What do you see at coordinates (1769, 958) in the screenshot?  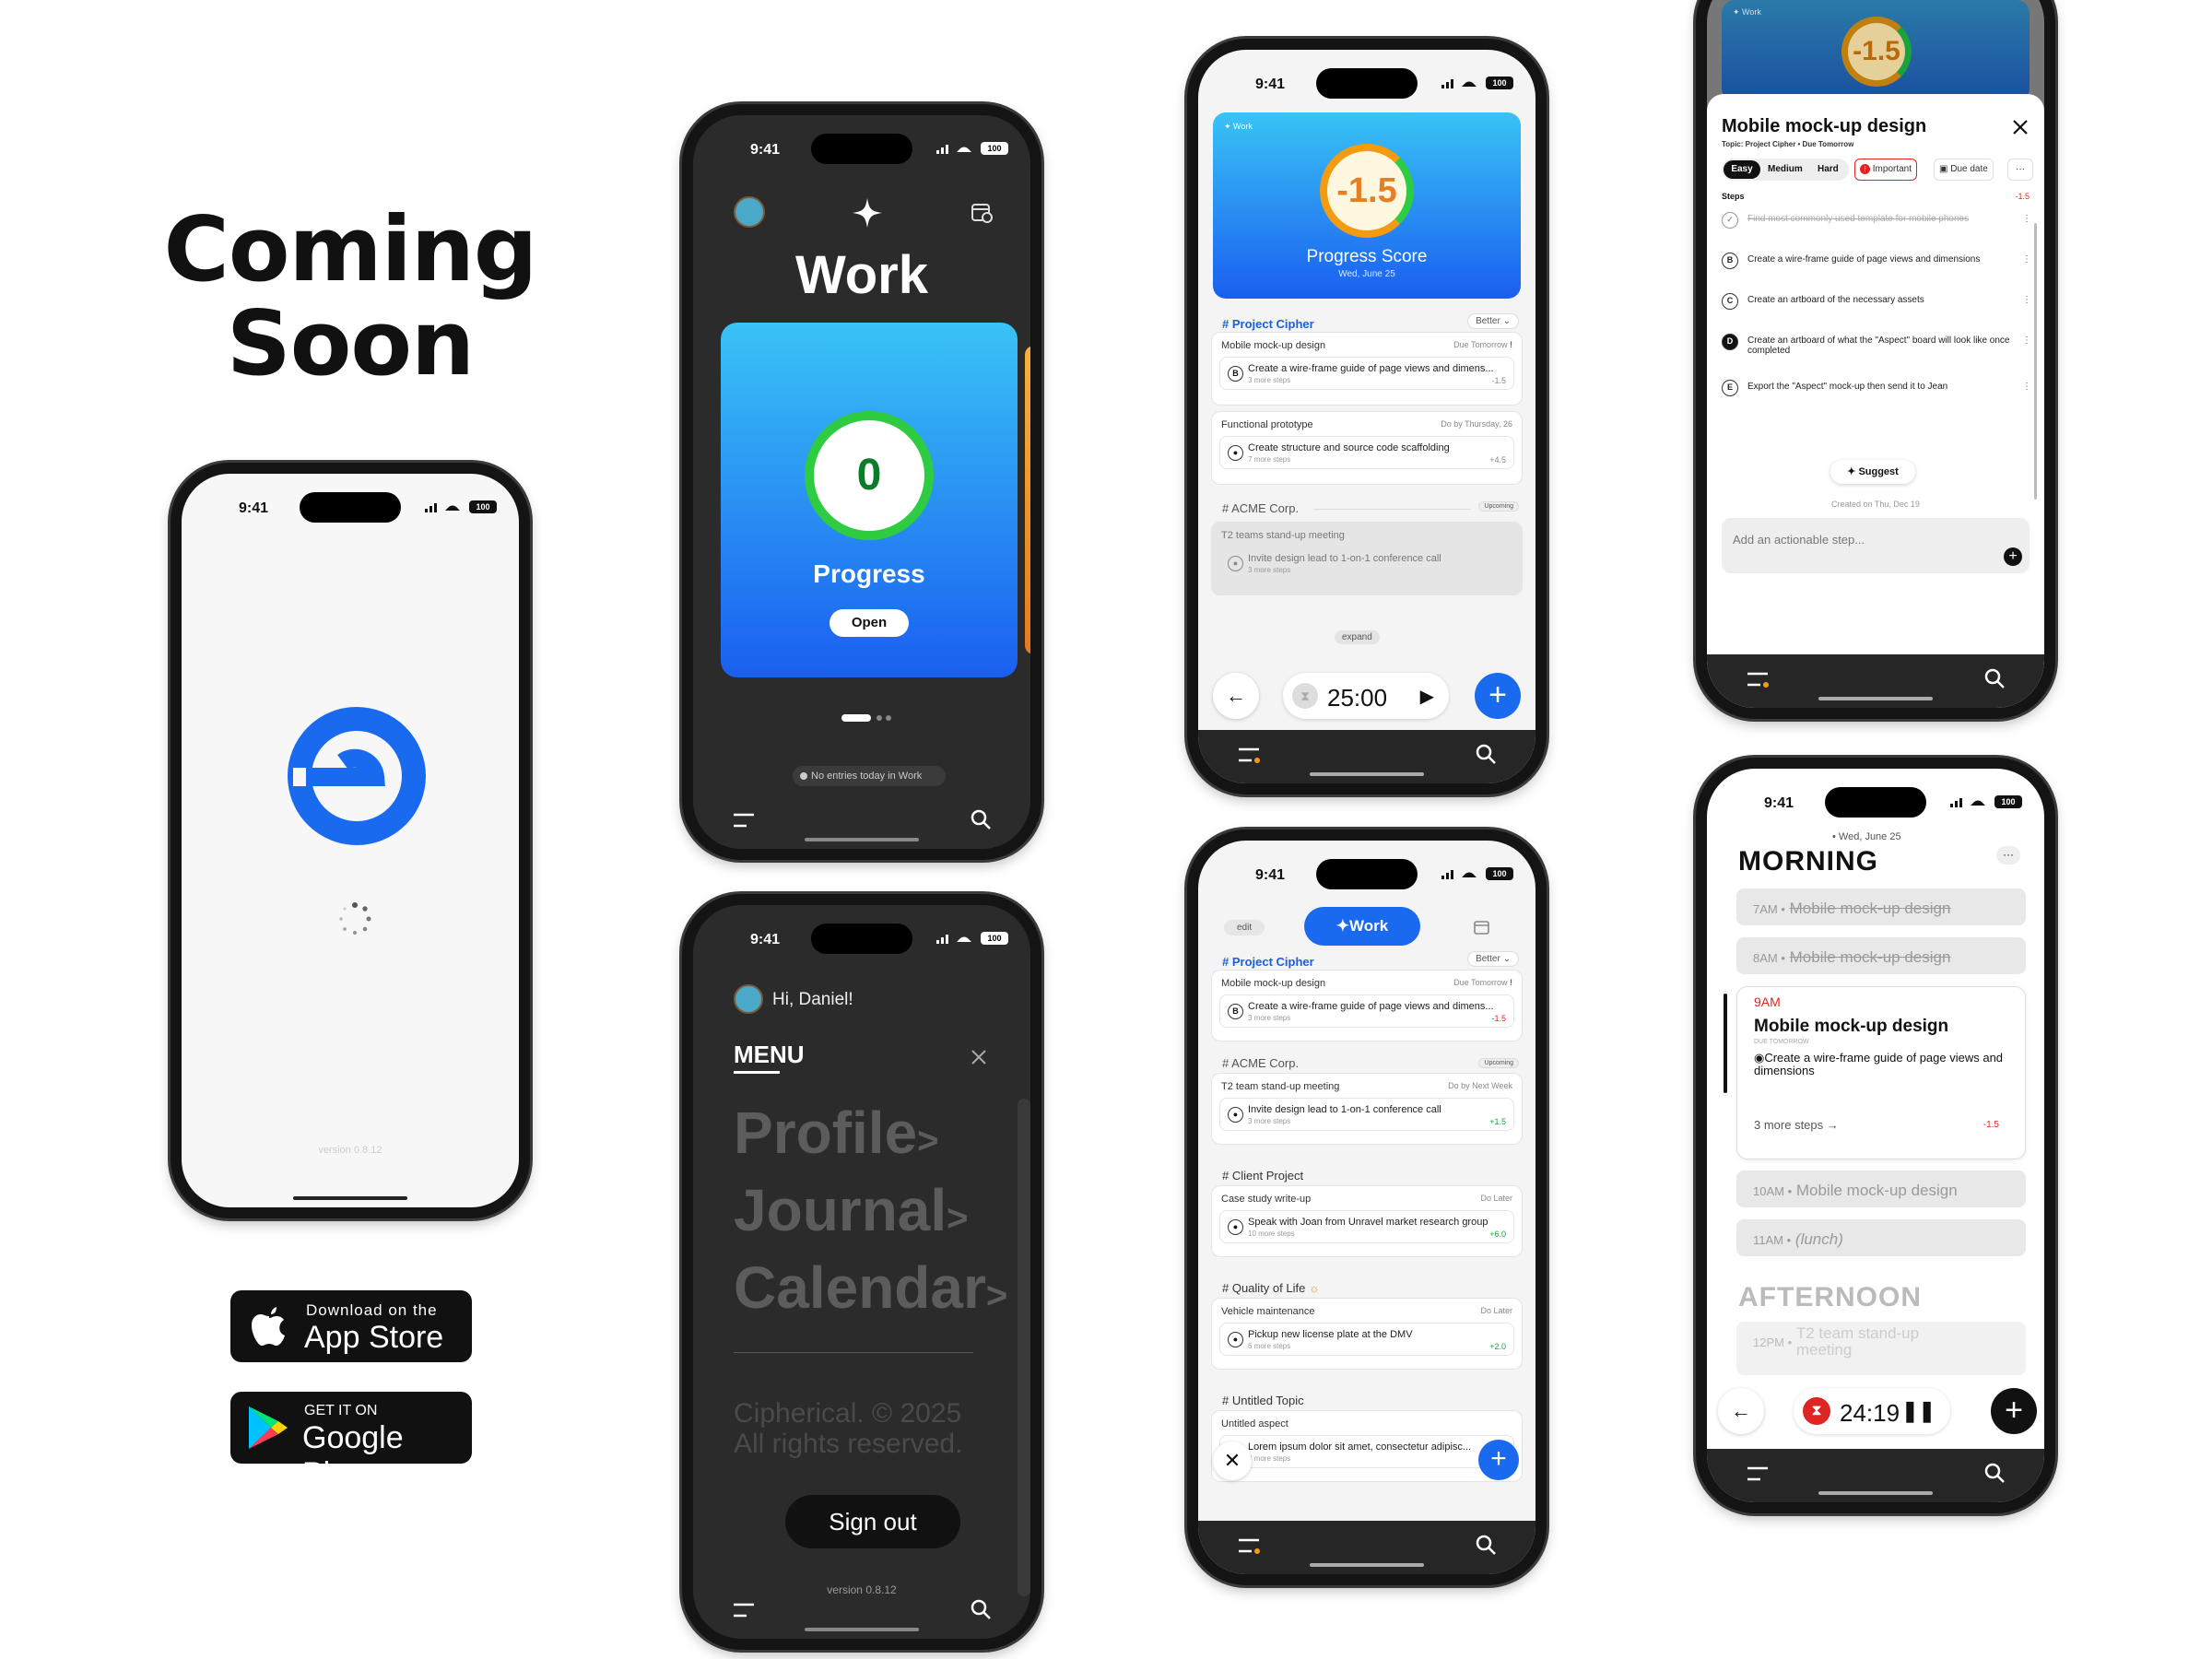 I see `slot-time: 8AM •` at bounding box center [1769, 958].